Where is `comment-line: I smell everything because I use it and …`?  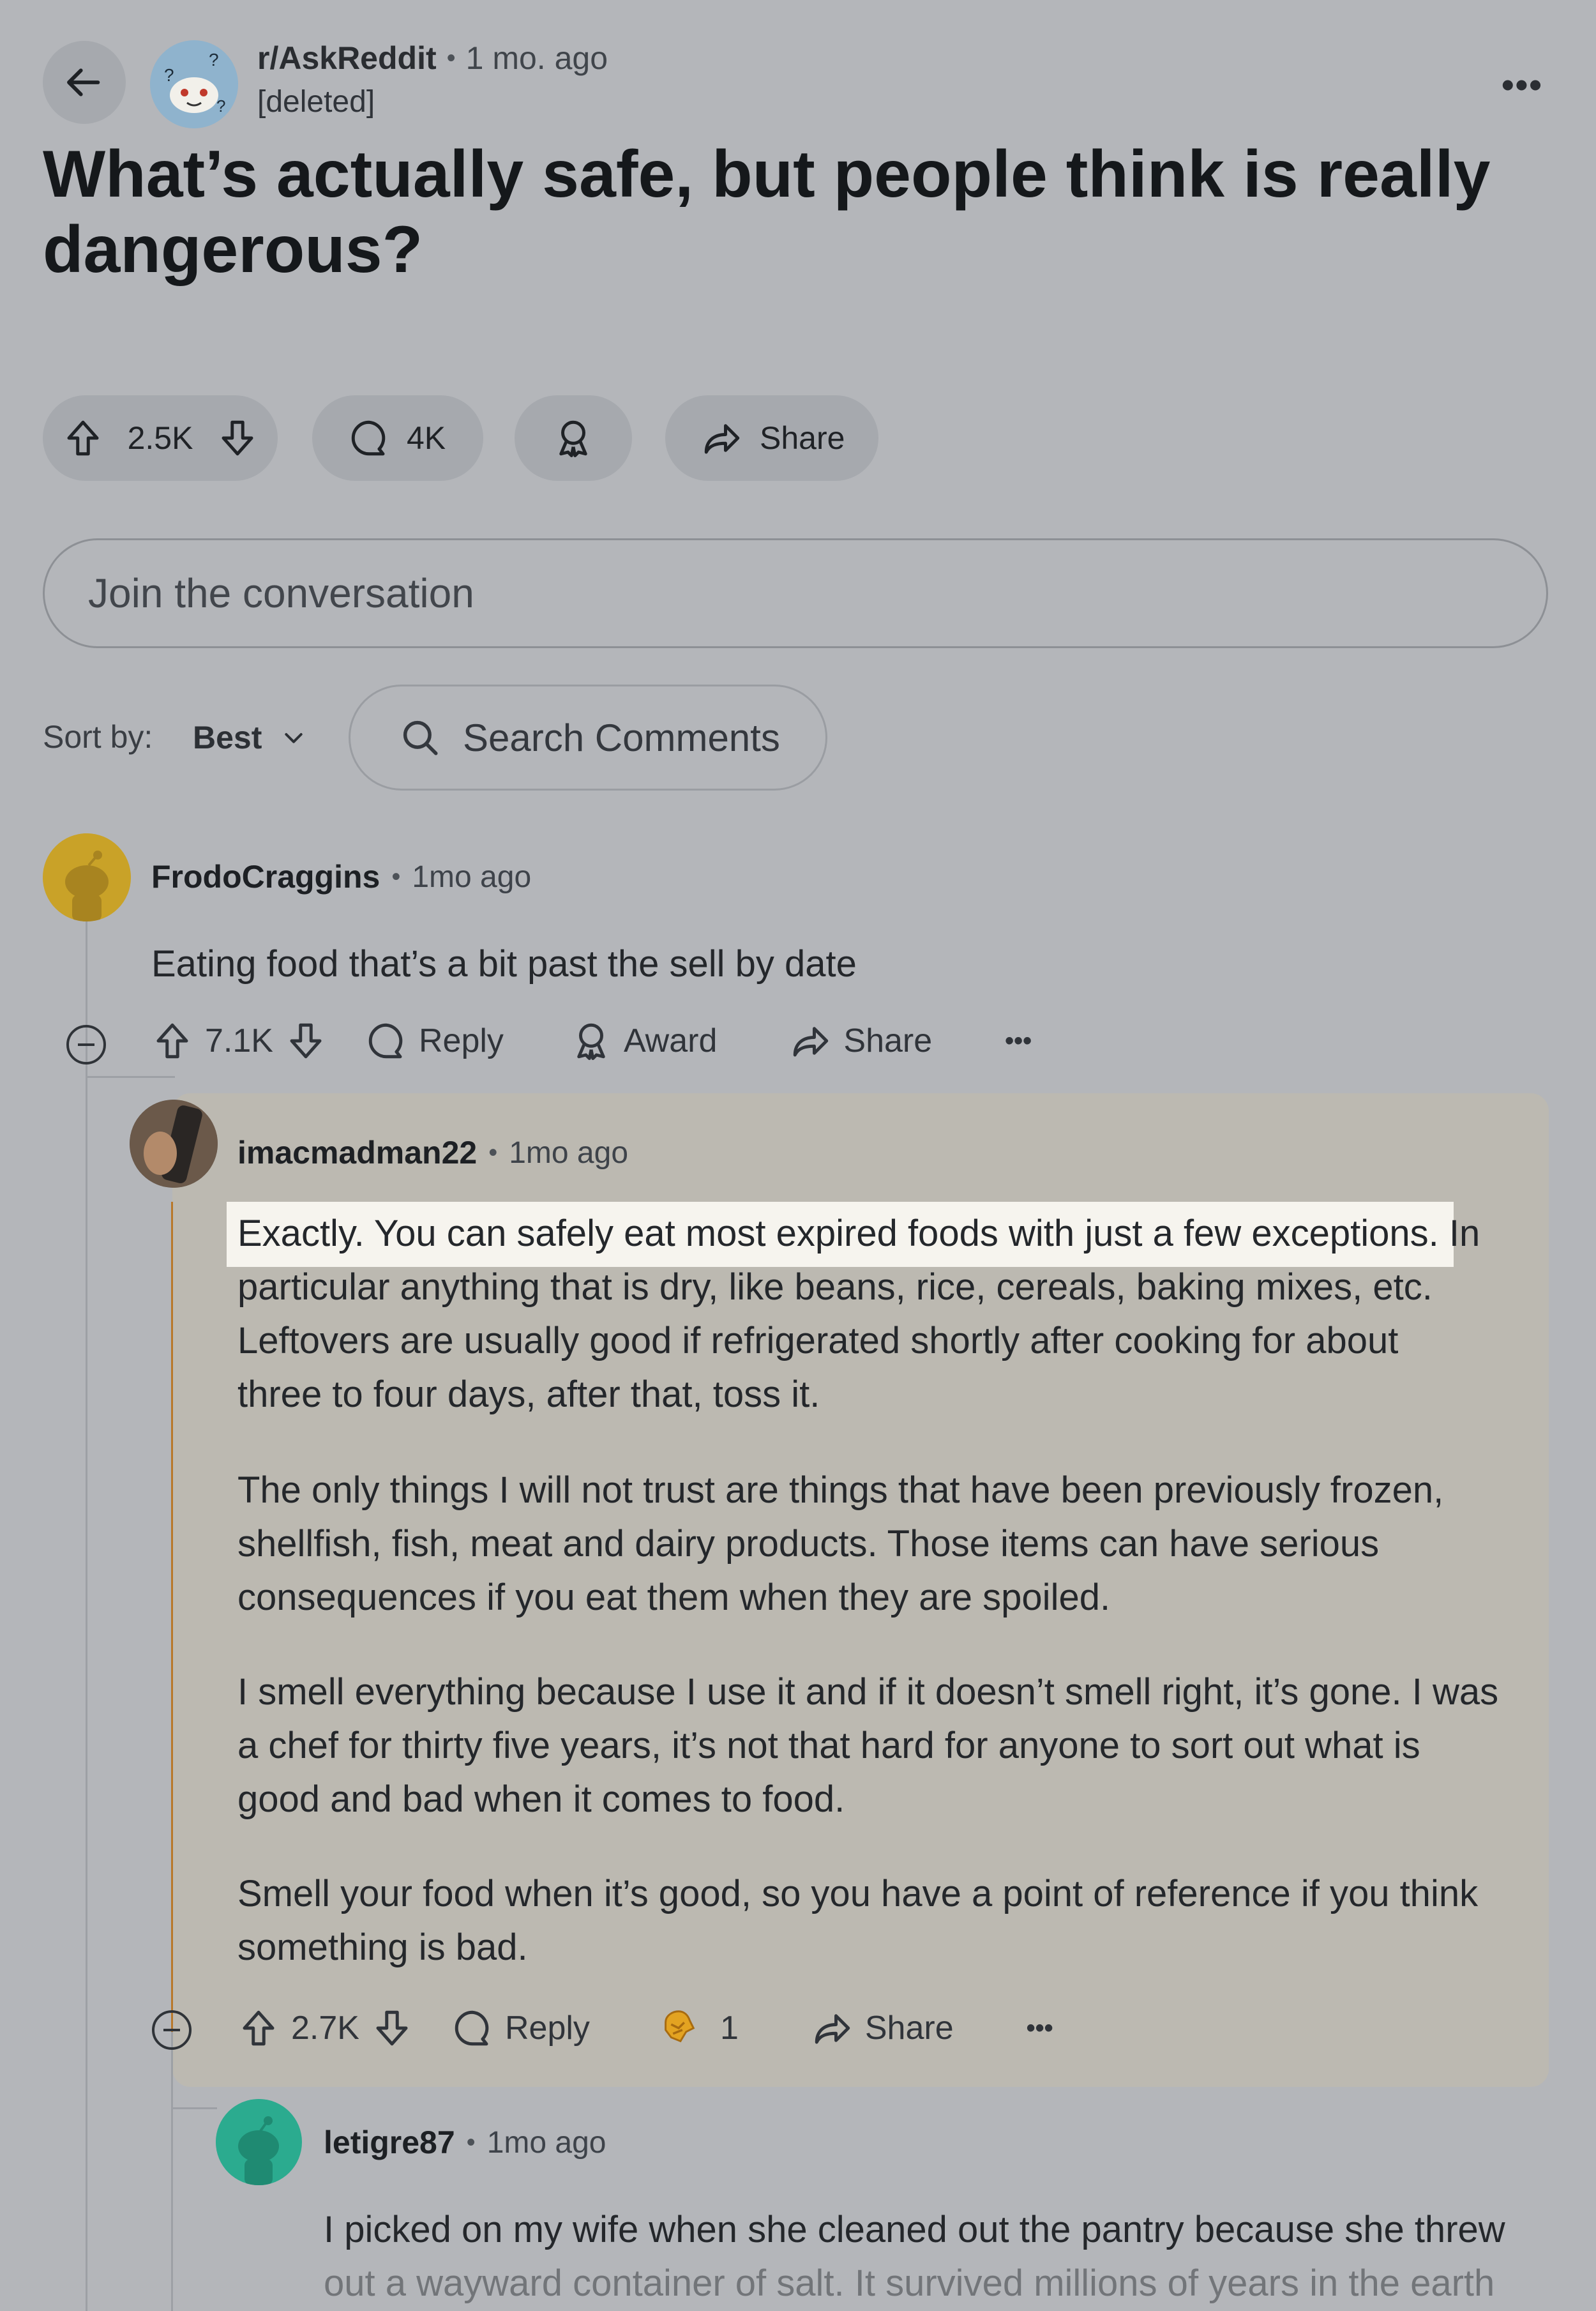 comment-line: I smell everything because I use it and … is located at coordinates (868, 1692).